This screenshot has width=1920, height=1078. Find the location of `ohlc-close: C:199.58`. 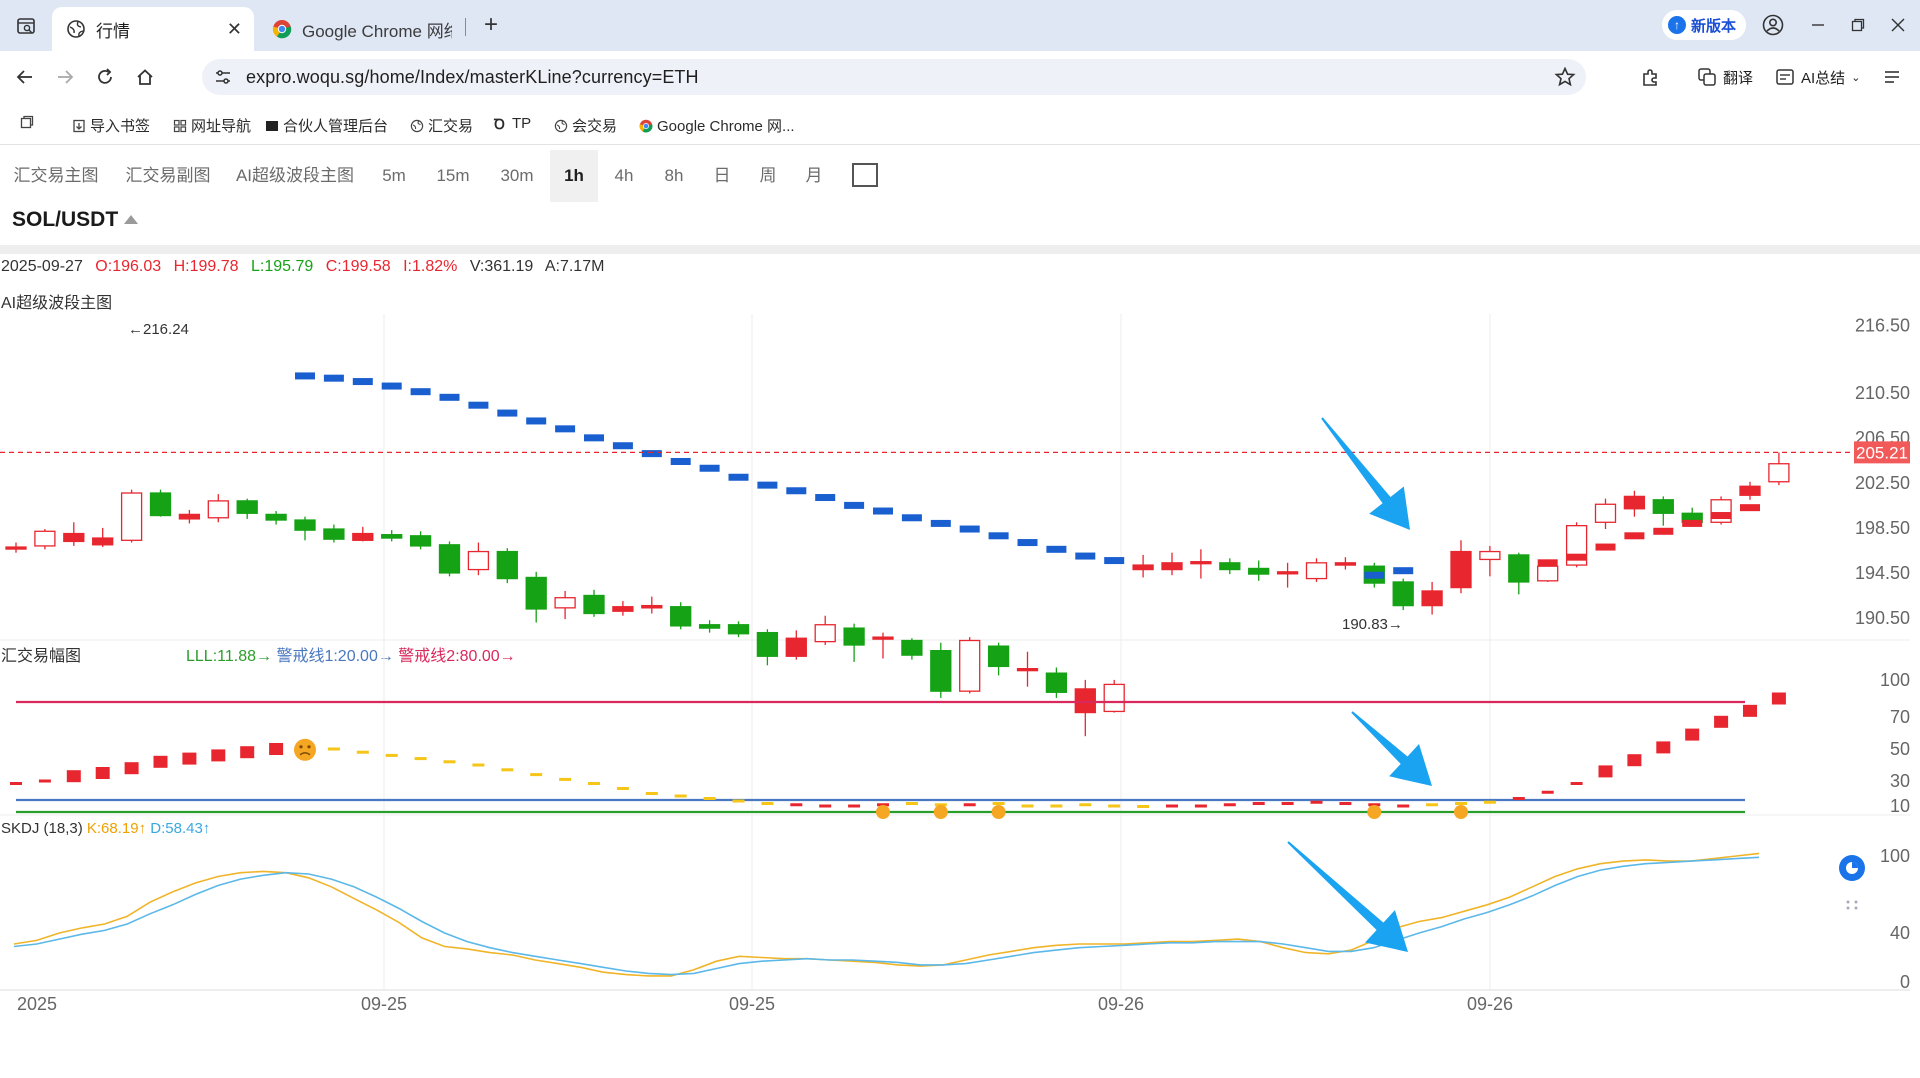

ohlc-close: C:199.58 is located at coordinates (358, 266).